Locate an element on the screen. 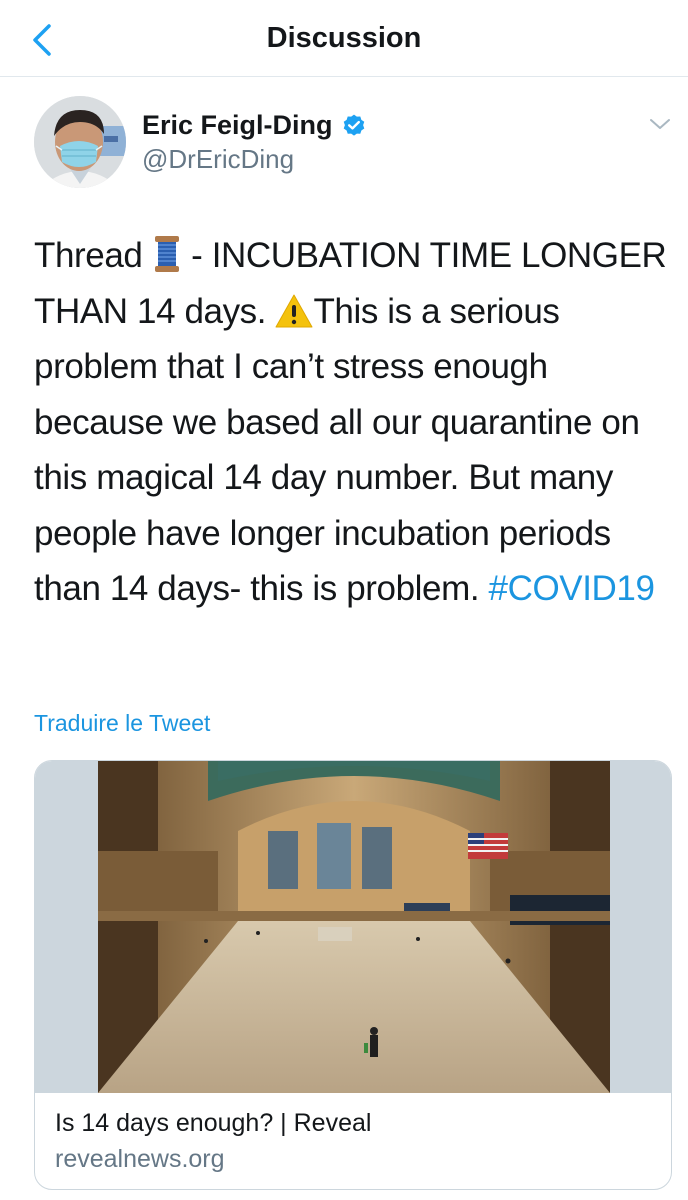 The image size is (688, 1200). tweet-text-part1: Thread is located at coordinates (93, 255).